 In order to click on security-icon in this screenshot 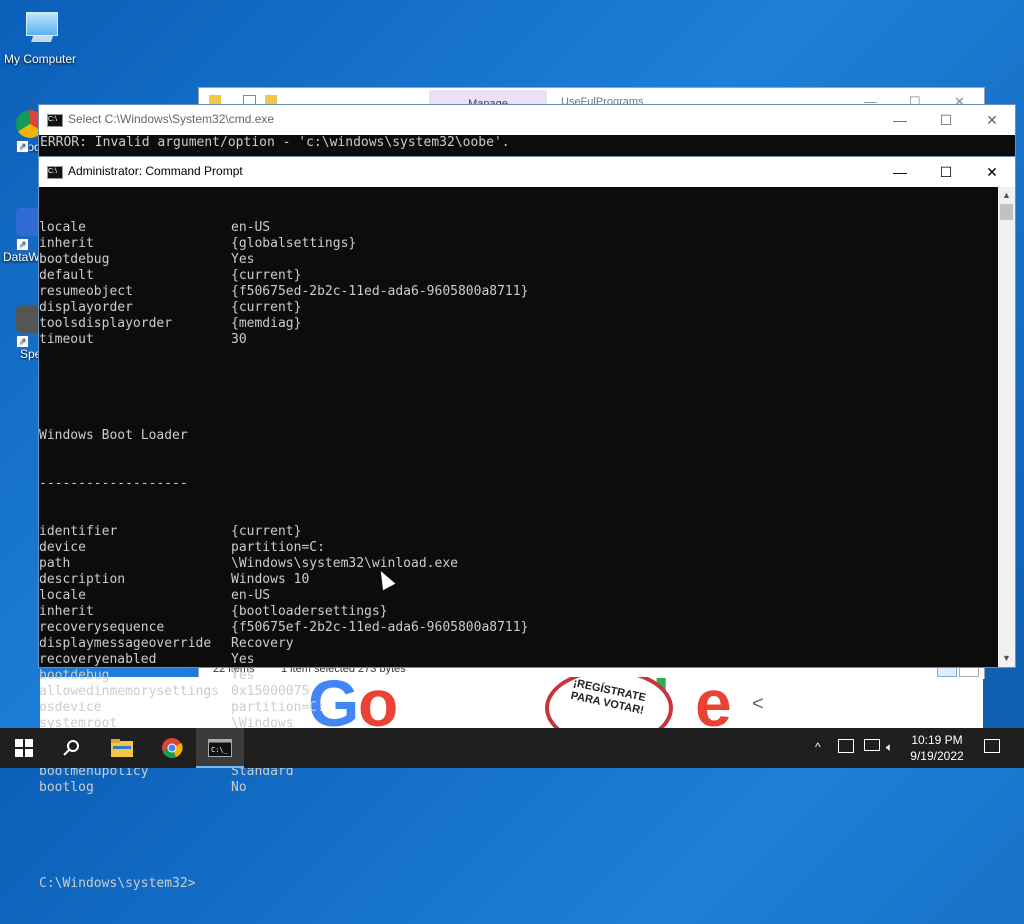, I will do `click(846, 746)`.